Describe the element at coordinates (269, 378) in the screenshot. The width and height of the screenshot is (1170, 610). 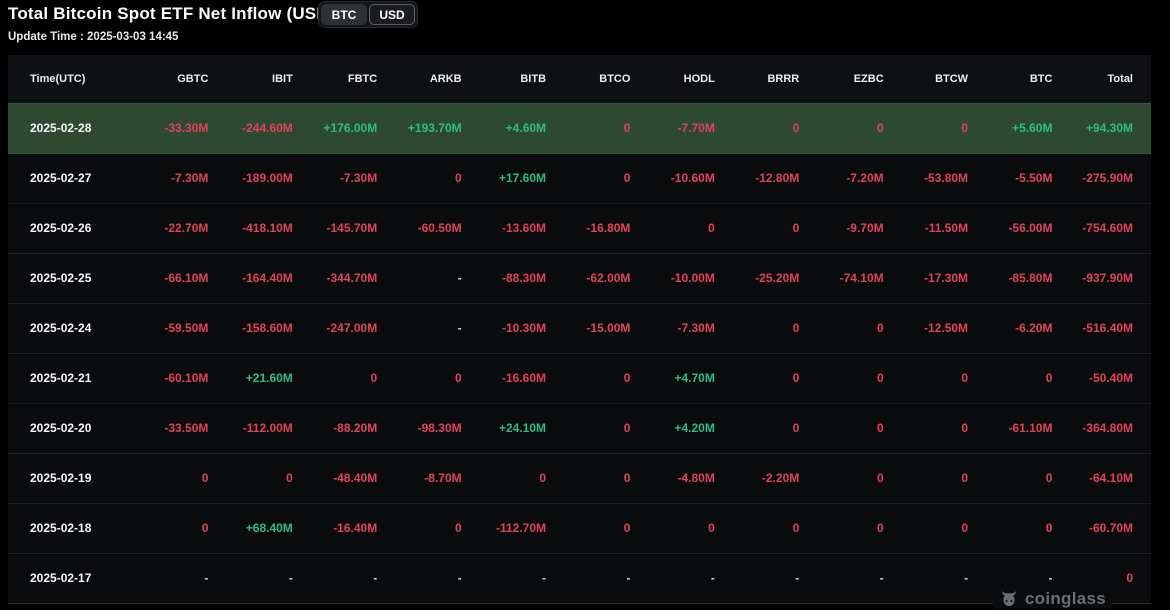
I see `cell-ibit: +21.60M` at that location.